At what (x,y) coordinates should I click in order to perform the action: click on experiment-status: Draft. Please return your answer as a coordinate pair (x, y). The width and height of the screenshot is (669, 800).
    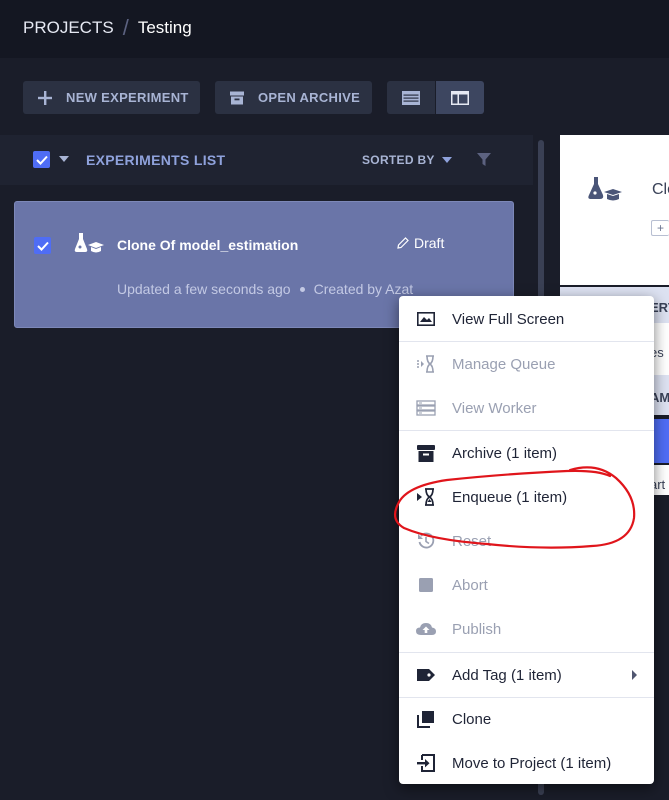
    Looking at the image, I should click on (420, 243).